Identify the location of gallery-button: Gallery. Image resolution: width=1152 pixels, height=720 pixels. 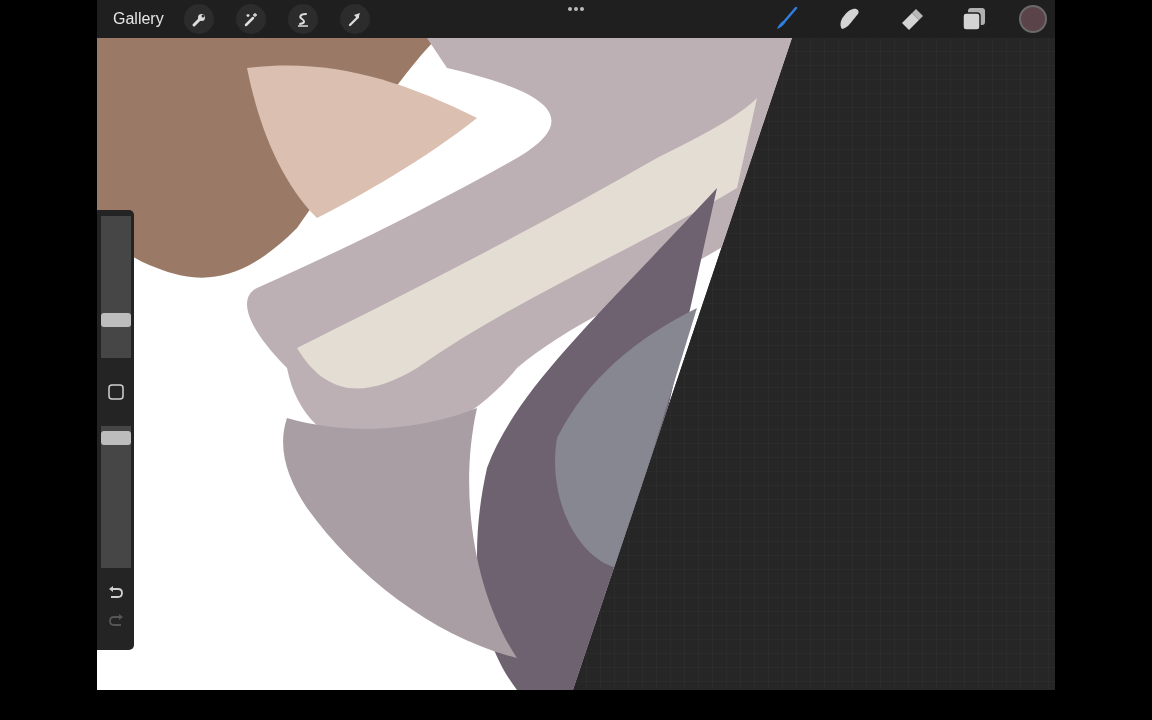
(138, 19).